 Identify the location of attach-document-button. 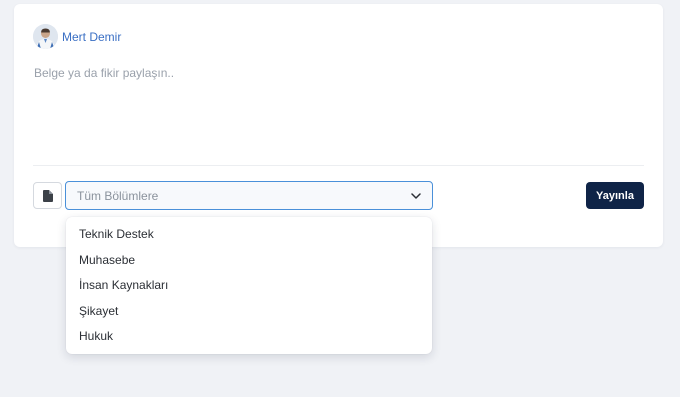
(47, 195).